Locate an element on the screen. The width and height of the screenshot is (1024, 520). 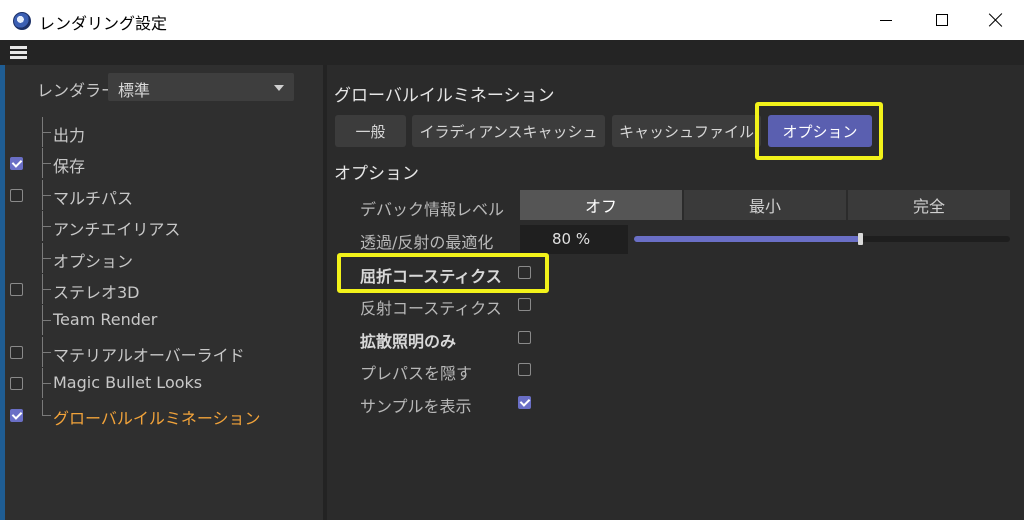
option-label: プレパスを隠す is located at coordinates (416, 373).